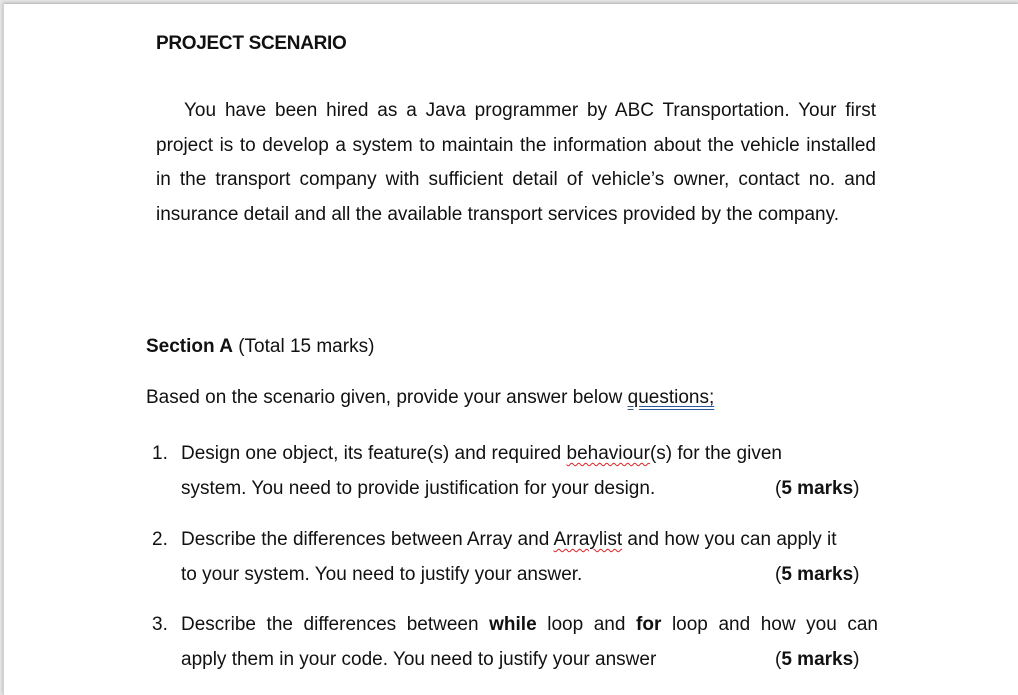  Describe the element at coordinates (189, 346) in the screenshot. I see `section-label: Section A` at that location.